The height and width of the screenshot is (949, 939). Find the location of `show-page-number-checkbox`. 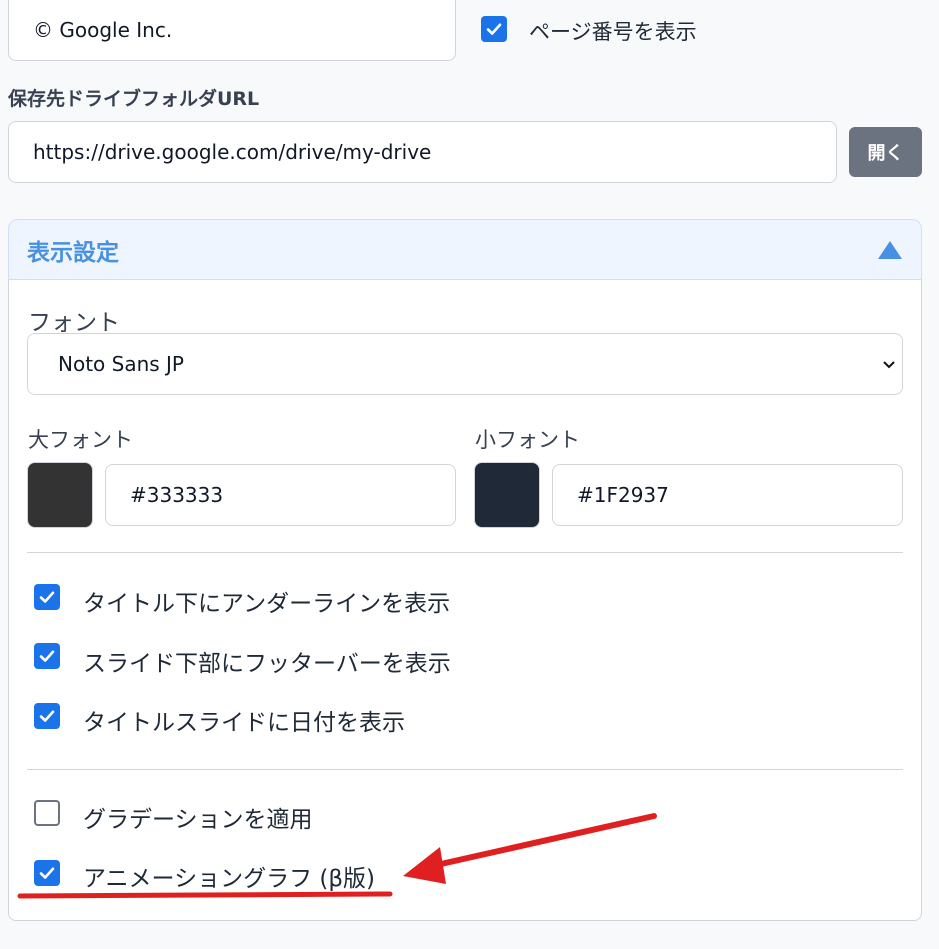

show-page-number-checkbox is located at coordinates (494, 29).